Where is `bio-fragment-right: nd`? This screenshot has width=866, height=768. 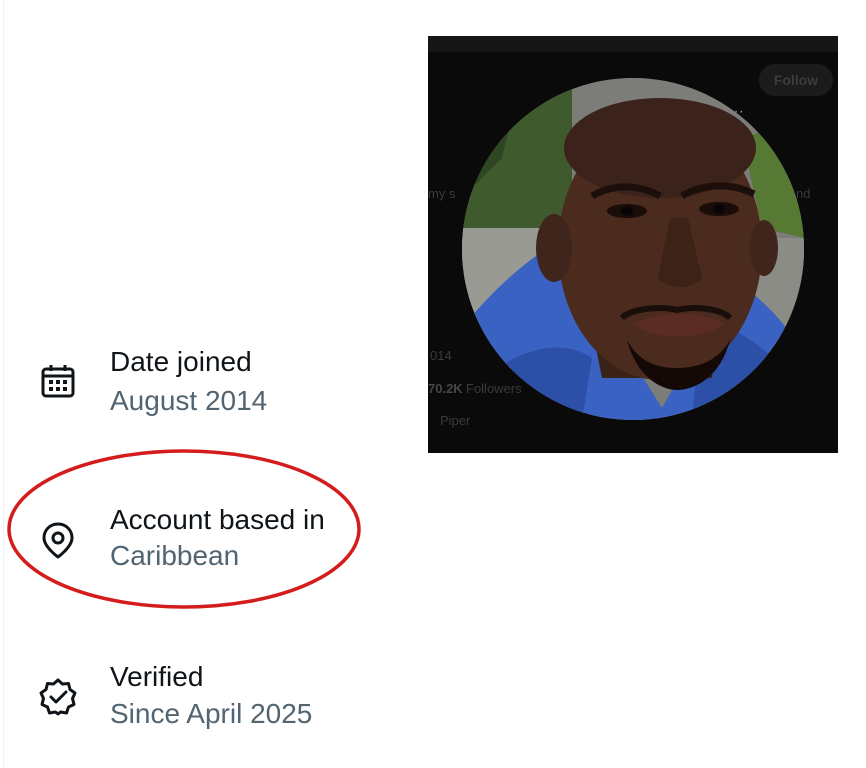 bio-fragment-right: nd is located at coordinates (803, 193).